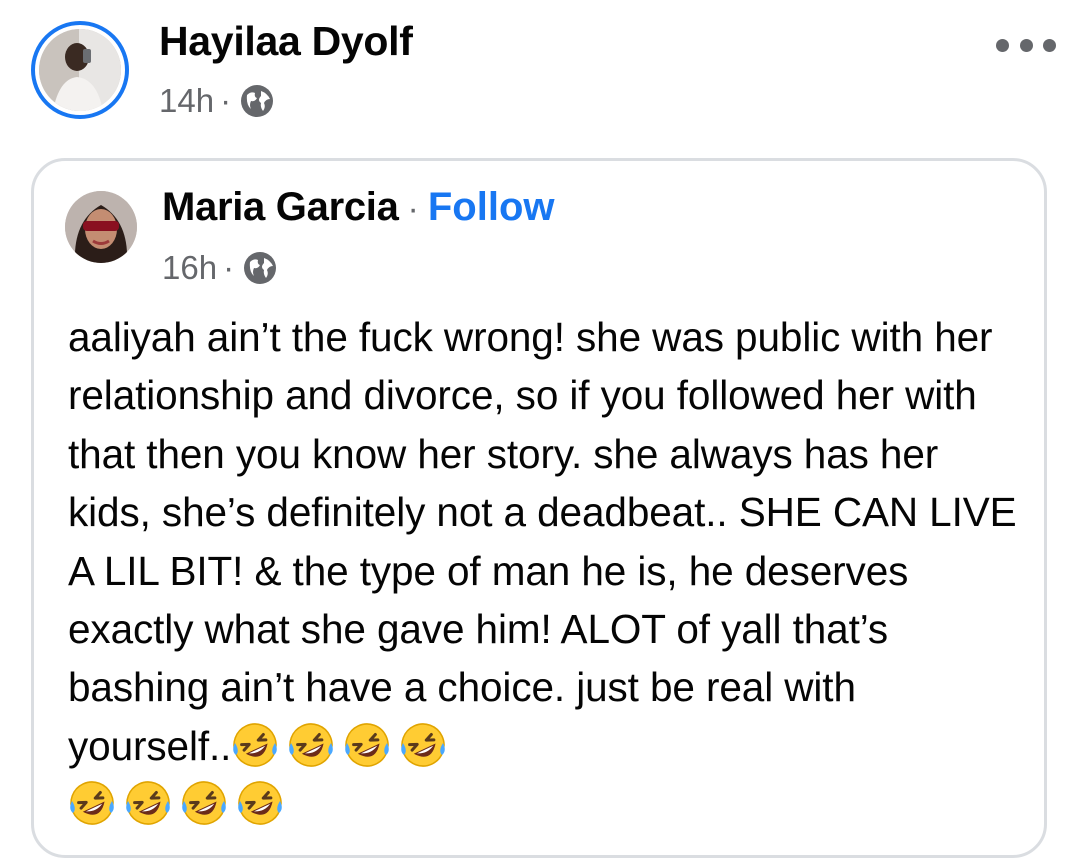 This screenshot has height=866, width=1080. What do you see at coordinates (286, 41) in the screenshot?
I see `author-name: Hayilaa Dyolf` at bounding box center [286, 41].